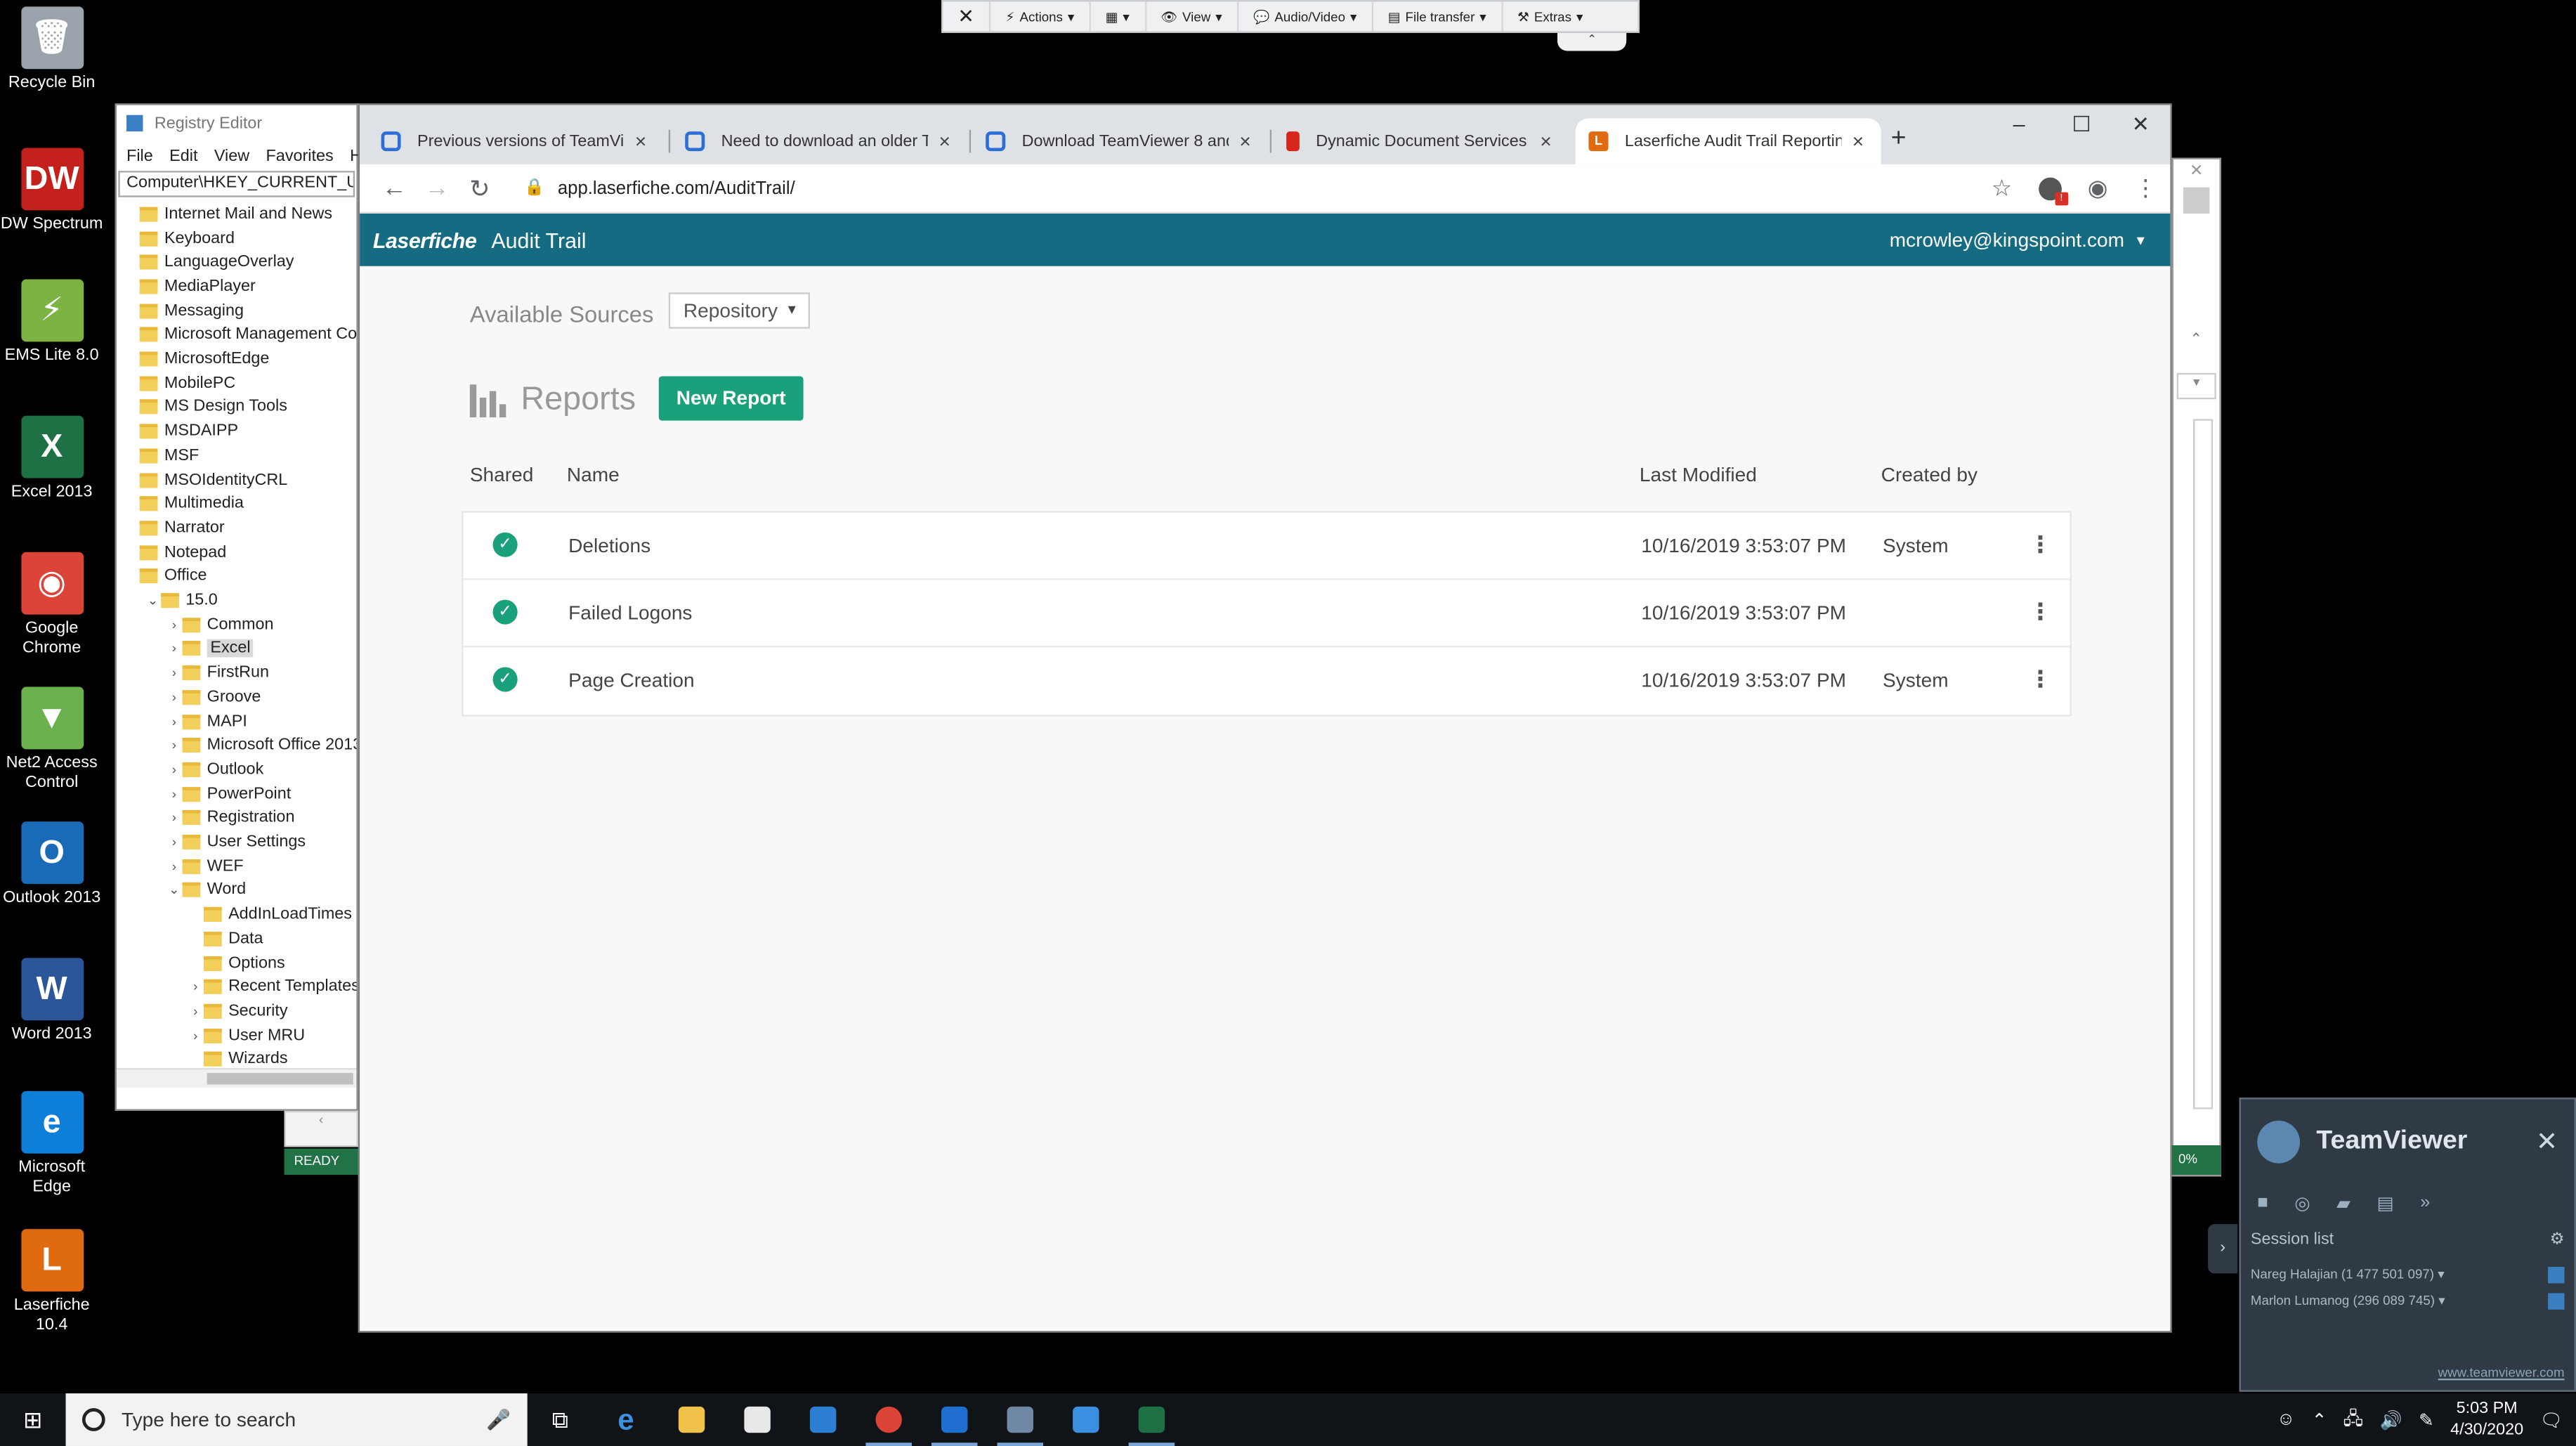 This screenshot has height=1446, width=2576. What do you see at coordinates (218, 673) in the screenshot?
I see `registry-key: › FirstRun` at bounding box center [218, 673].